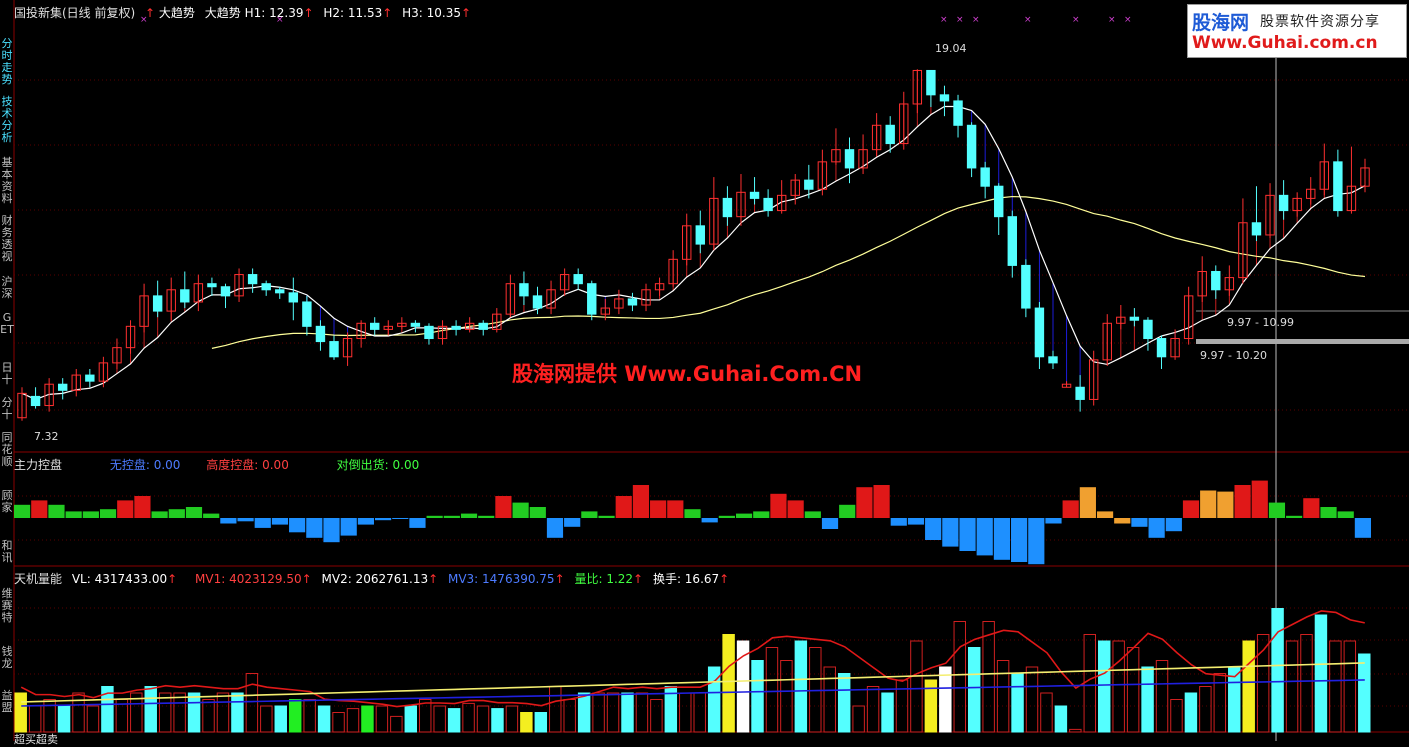 The width and height of the screenshot is (1409, 747). I want to click on panel4-header: 超买超卖, so click(39, 739).